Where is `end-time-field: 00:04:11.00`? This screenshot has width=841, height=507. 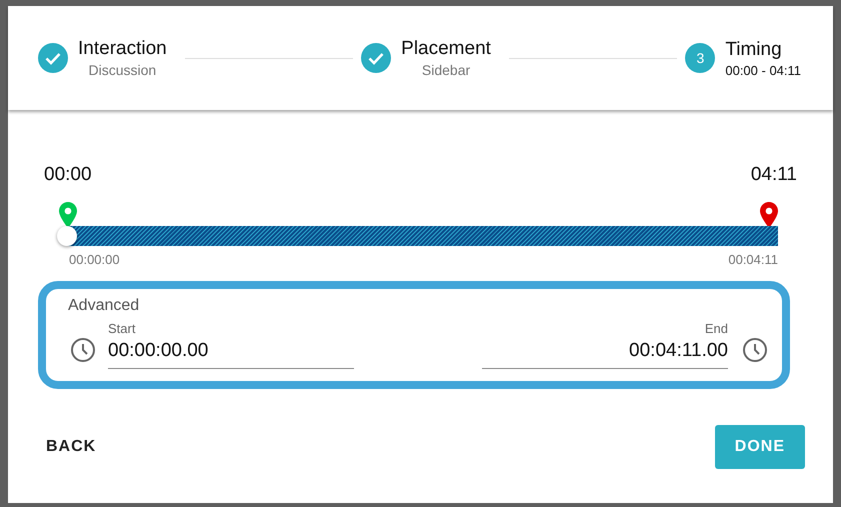
end-time-field: 00:04:11.00 is located at coordinates (605, 352).